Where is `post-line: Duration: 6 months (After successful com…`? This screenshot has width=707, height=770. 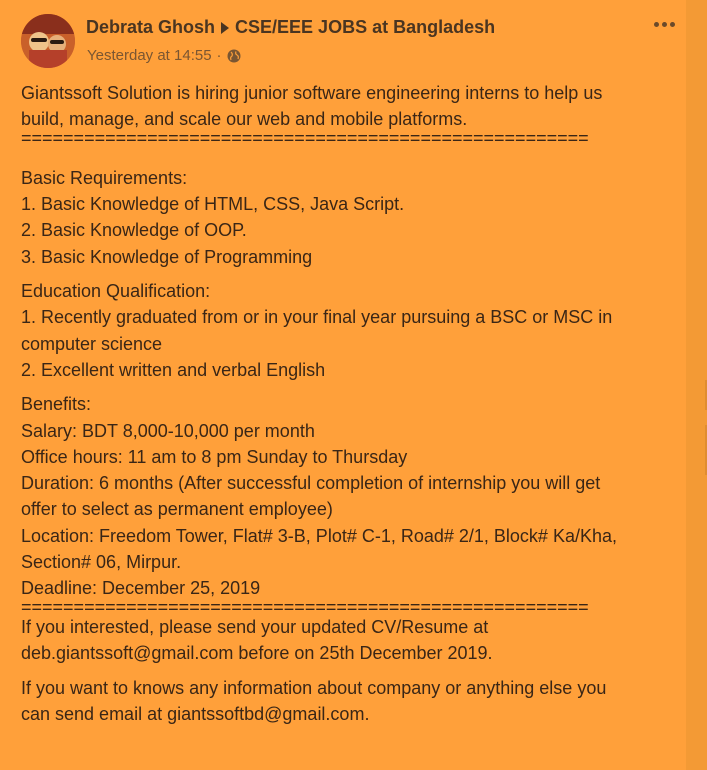
post-line: Duration: 6 months (After successful com… is located at coordinates (311, 483).